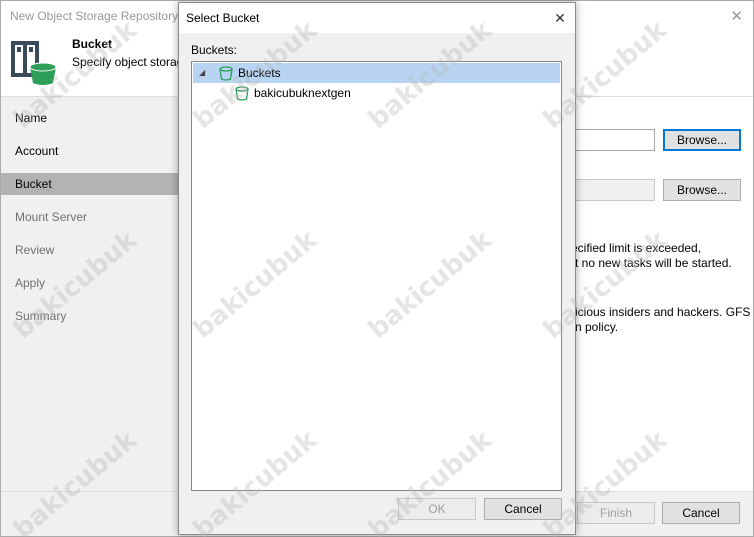 The height and width of the screenshot is (537, 754). What do you see at coordinates (90, 118) in the screenshot?
I see `step-name: Name` at bounding box center [90, 118].